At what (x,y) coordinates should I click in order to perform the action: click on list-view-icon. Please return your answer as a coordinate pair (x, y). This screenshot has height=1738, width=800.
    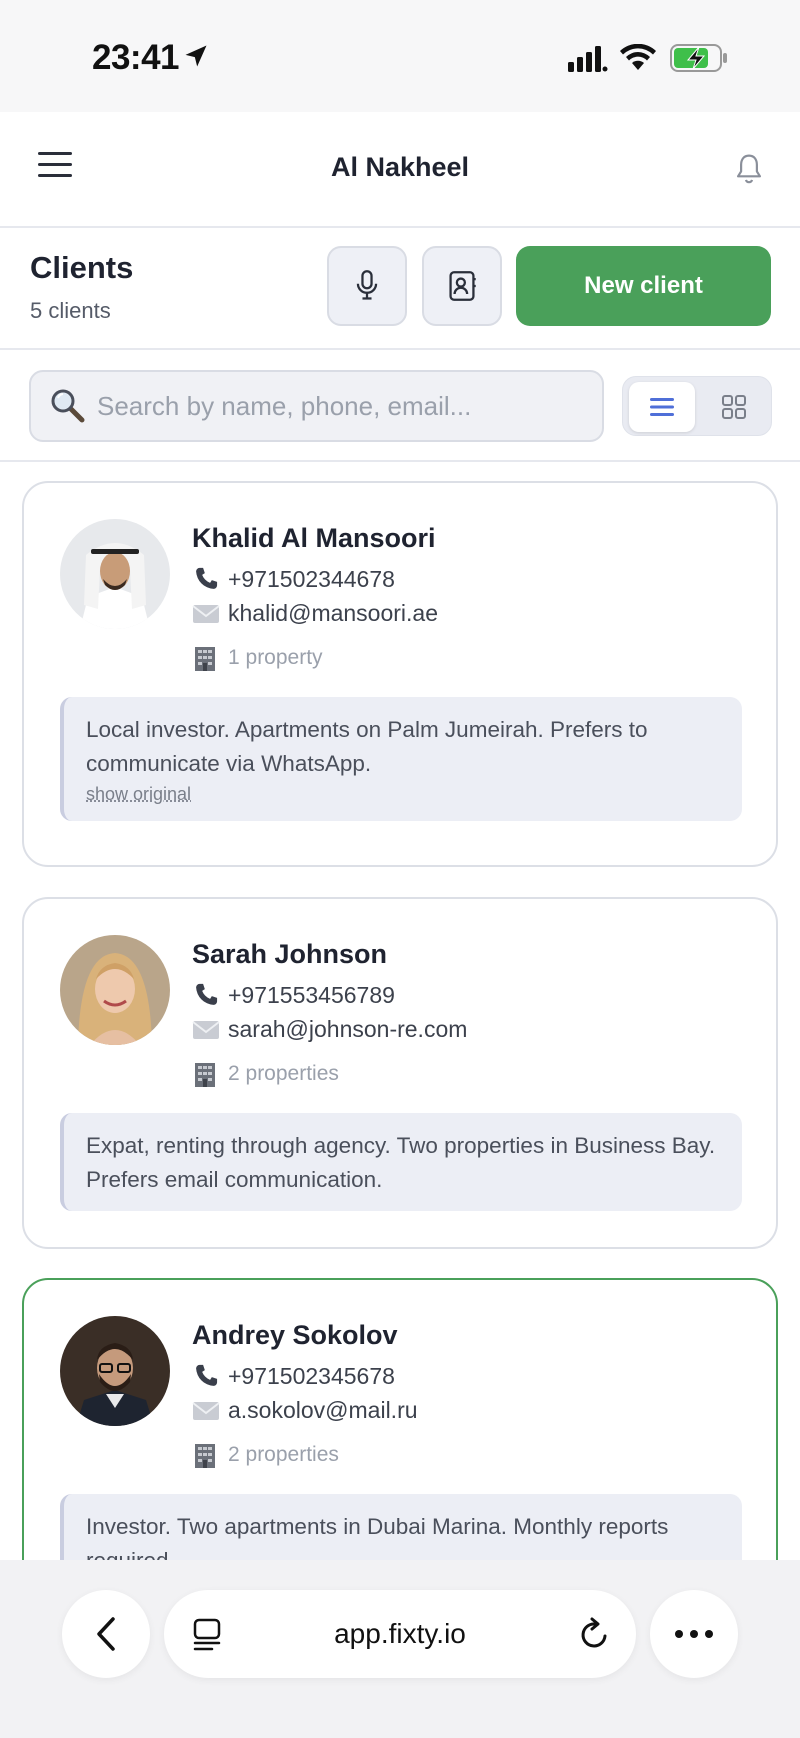
    Looking at the image, I should click on (662, 407).